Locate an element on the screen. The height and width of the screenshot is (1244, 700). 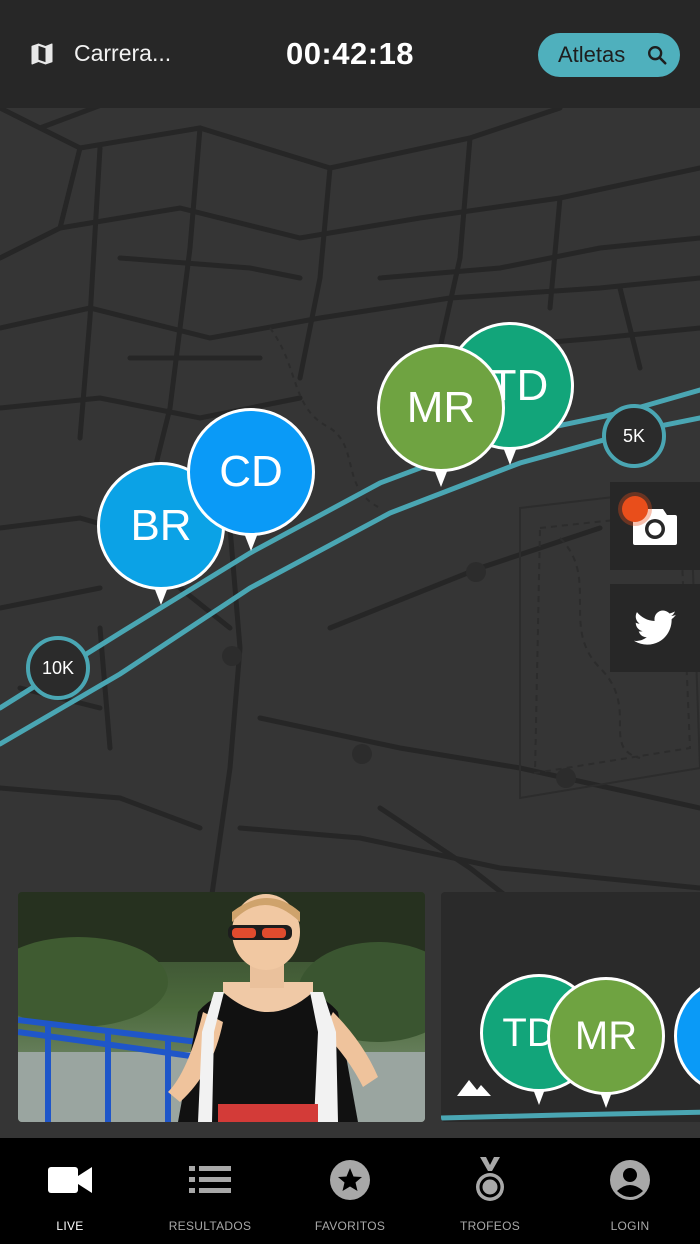
mini-map-card: TD MR is located at coordinates (570, 1007).